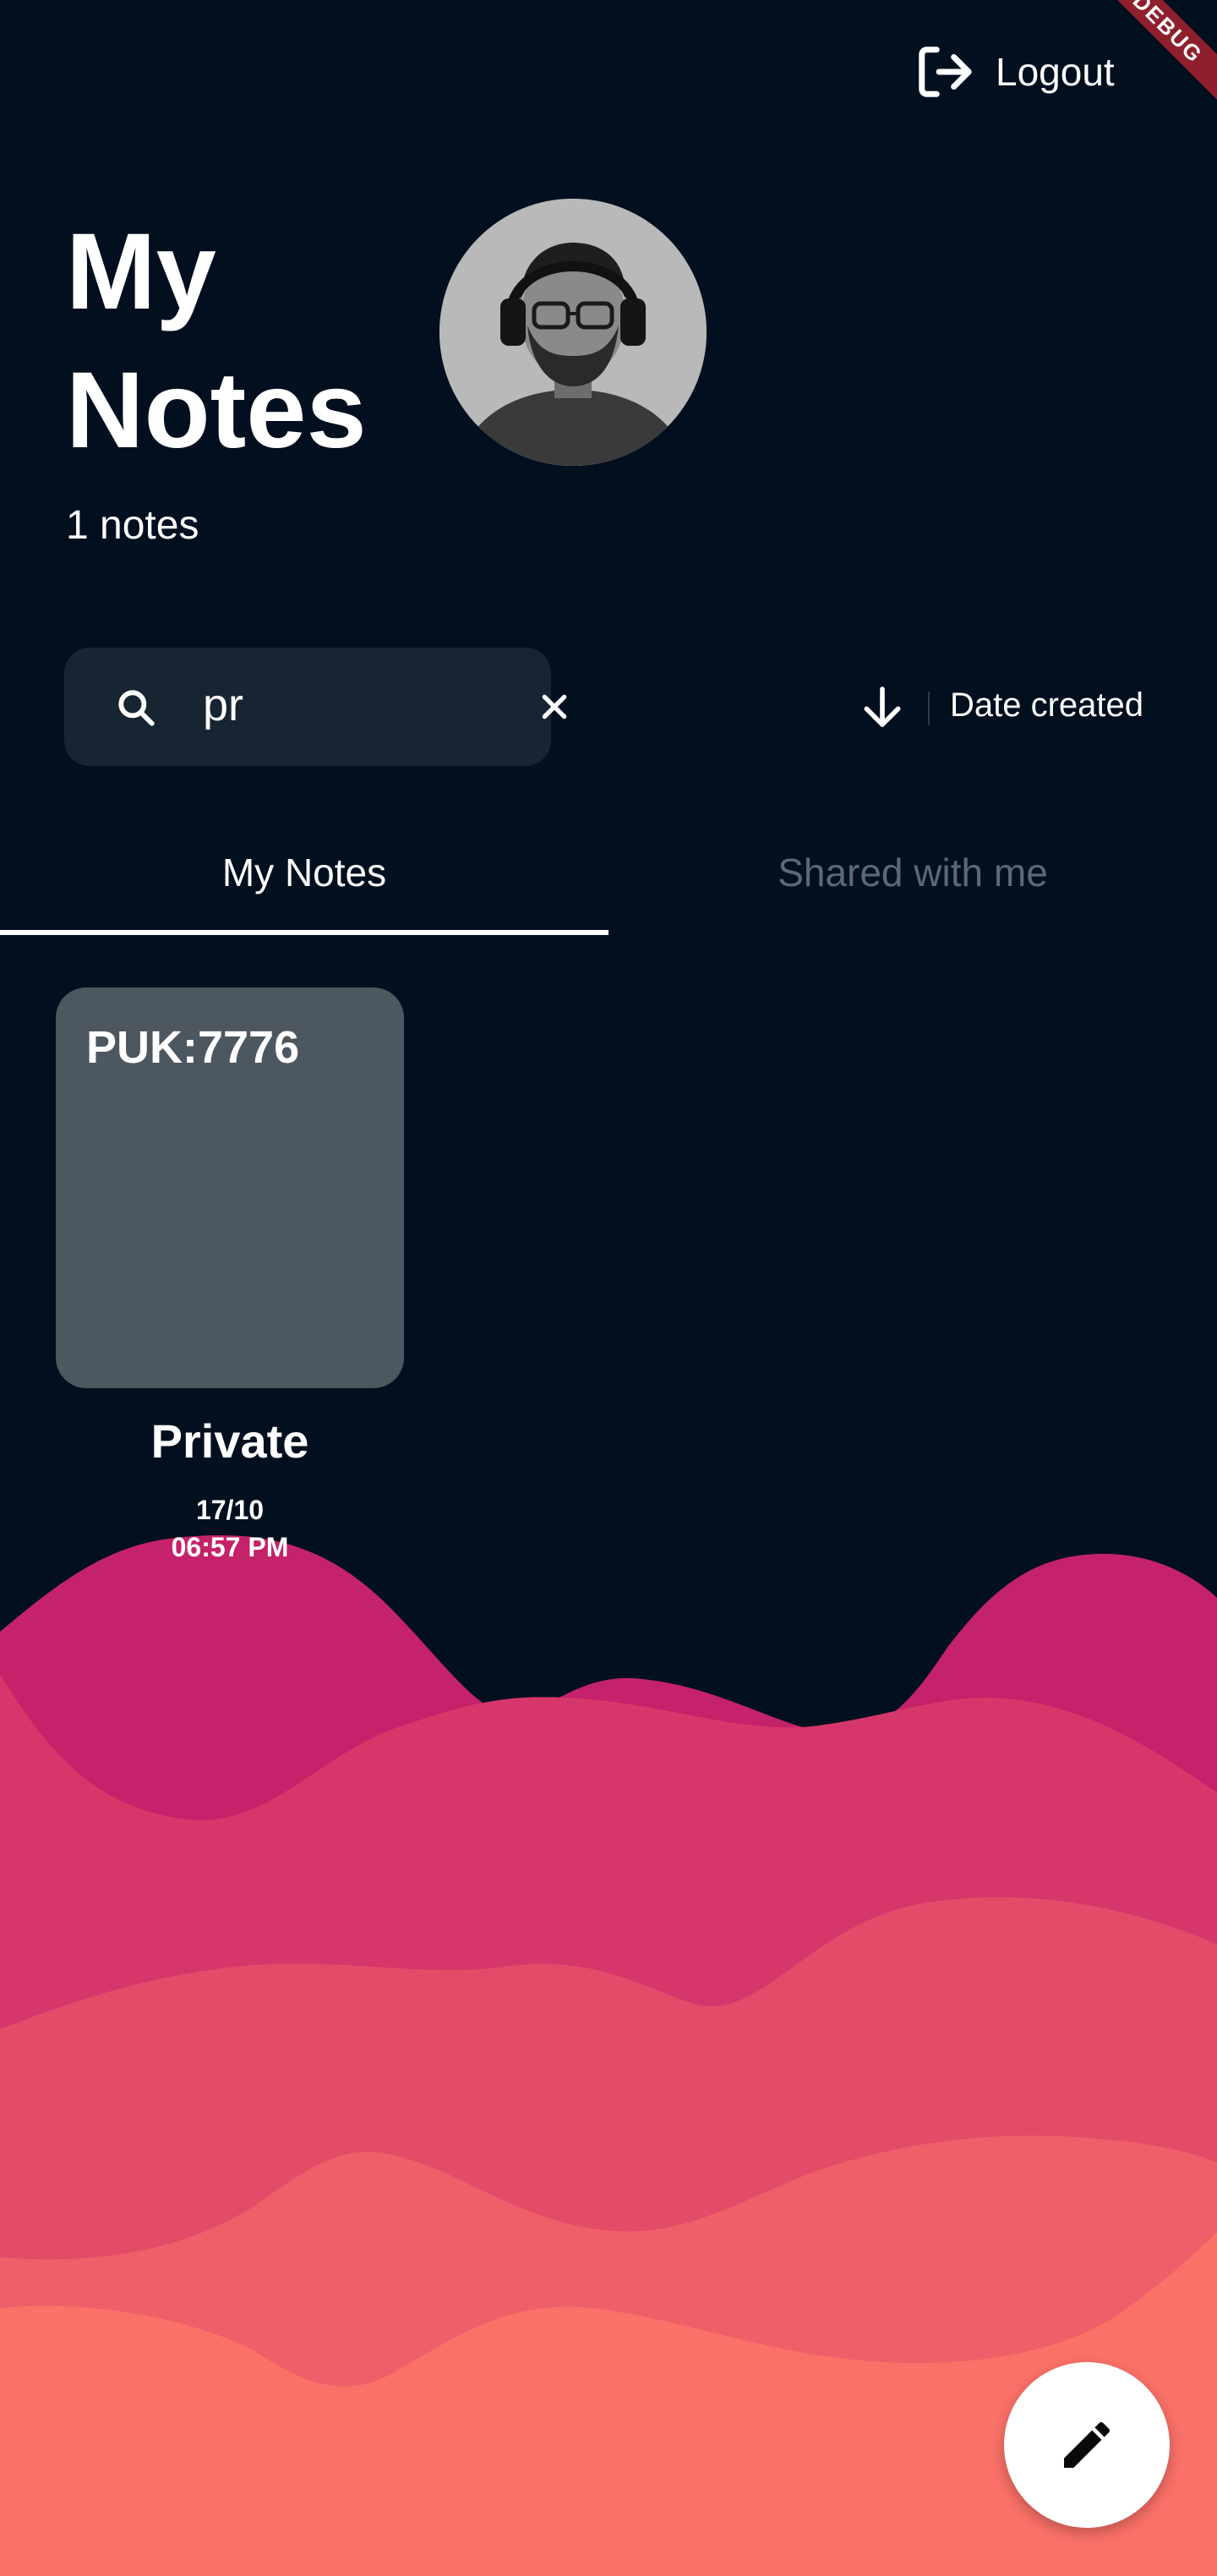 The width and height of the screenshot is (1217, 2576). I want to click on note-date-time: 06:57 PM, so click(230, 1547).